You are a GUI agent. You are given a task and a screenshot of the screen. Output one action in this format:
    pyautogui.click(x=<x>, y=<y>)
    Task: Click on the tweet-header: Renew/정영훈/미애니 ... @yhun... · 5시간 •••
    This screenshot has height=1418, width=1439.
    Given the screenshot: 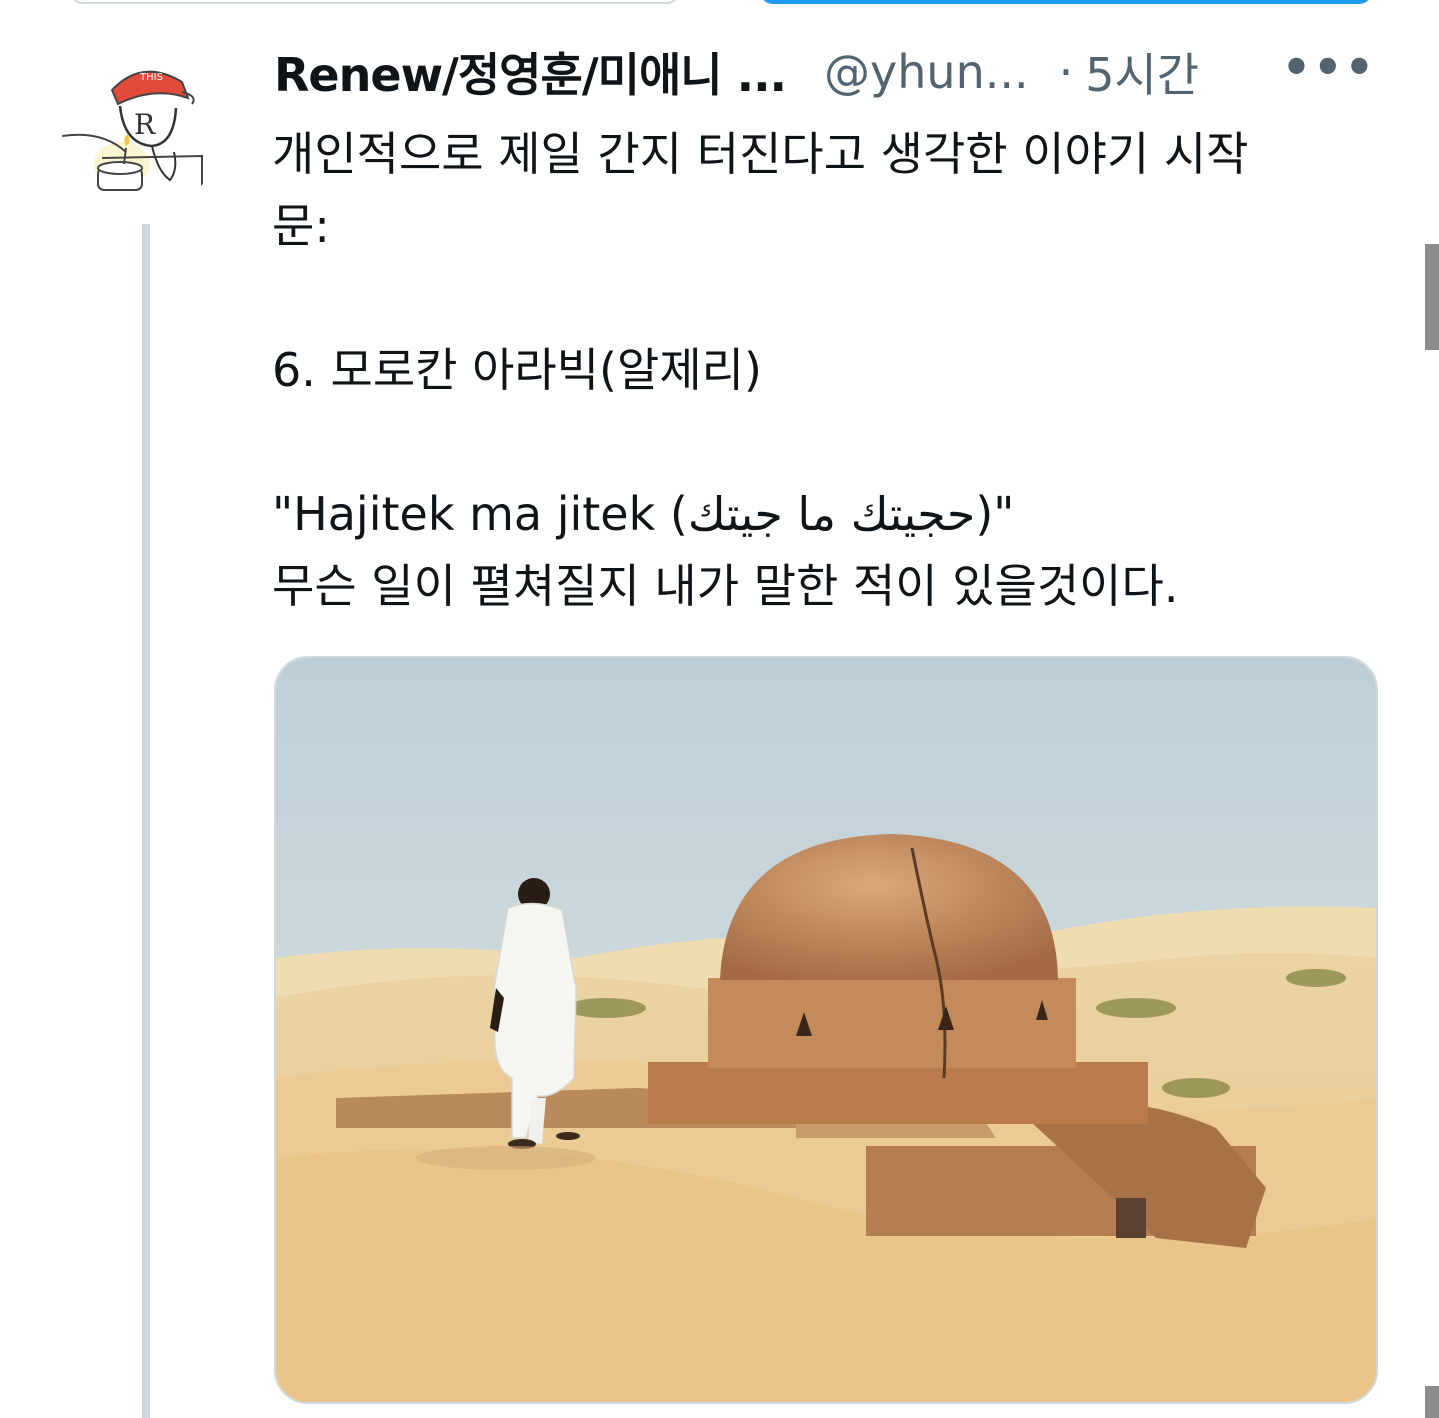 What is the action you would take?
    pyautogui.click(x=829, y=72)
    